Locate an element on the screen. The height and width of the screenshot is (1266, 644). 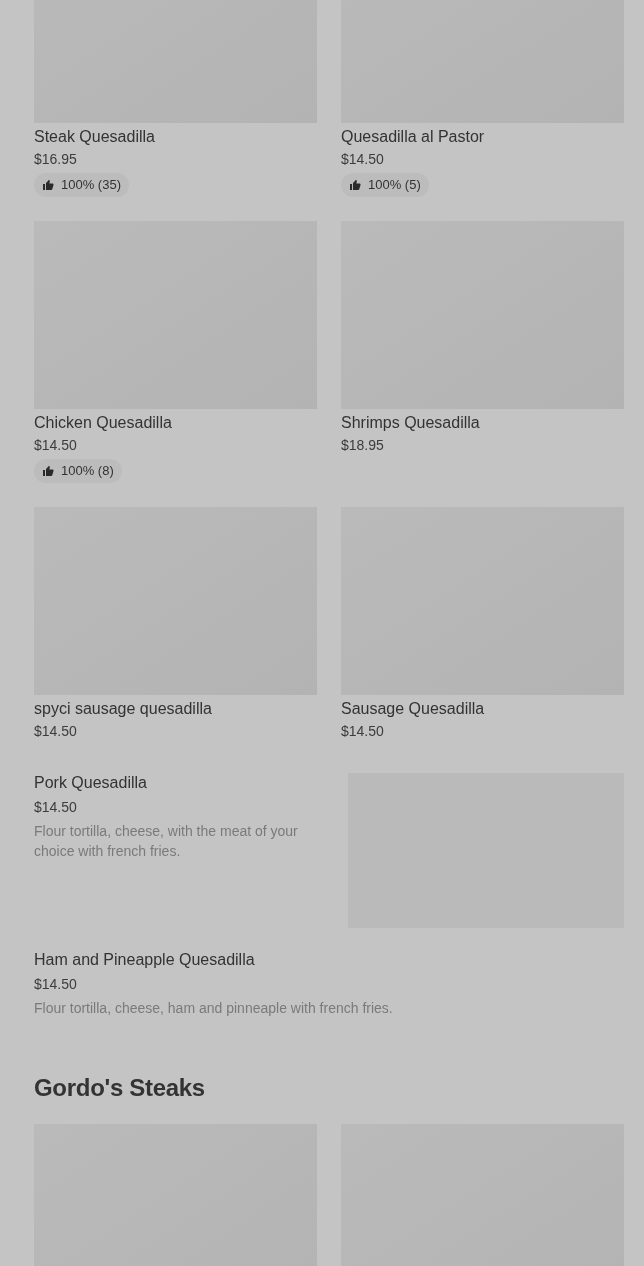
item-name: spyci sausage quesadilla is located at coordinates (123, 709).